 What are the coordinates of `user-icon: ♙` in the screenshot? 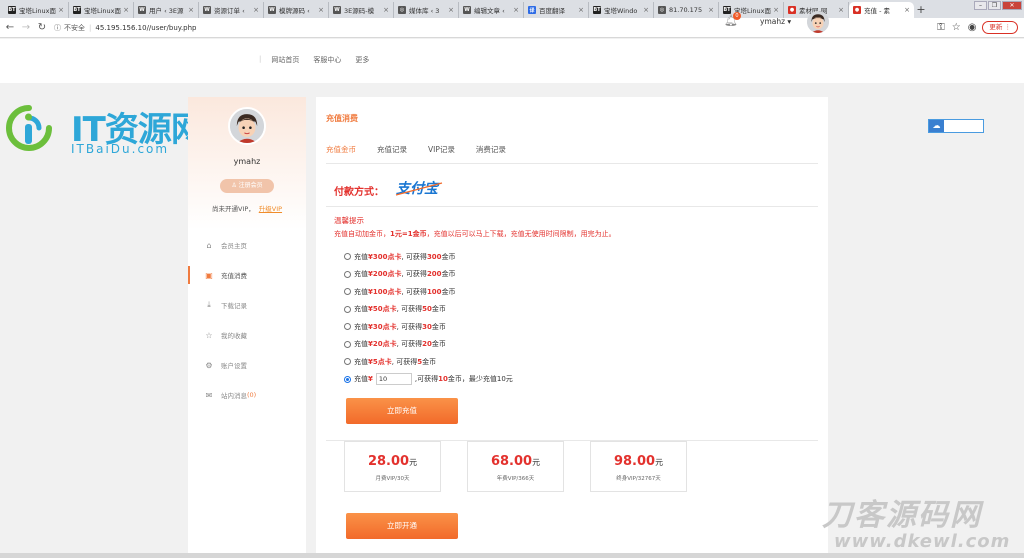 It's located at (234, 185).